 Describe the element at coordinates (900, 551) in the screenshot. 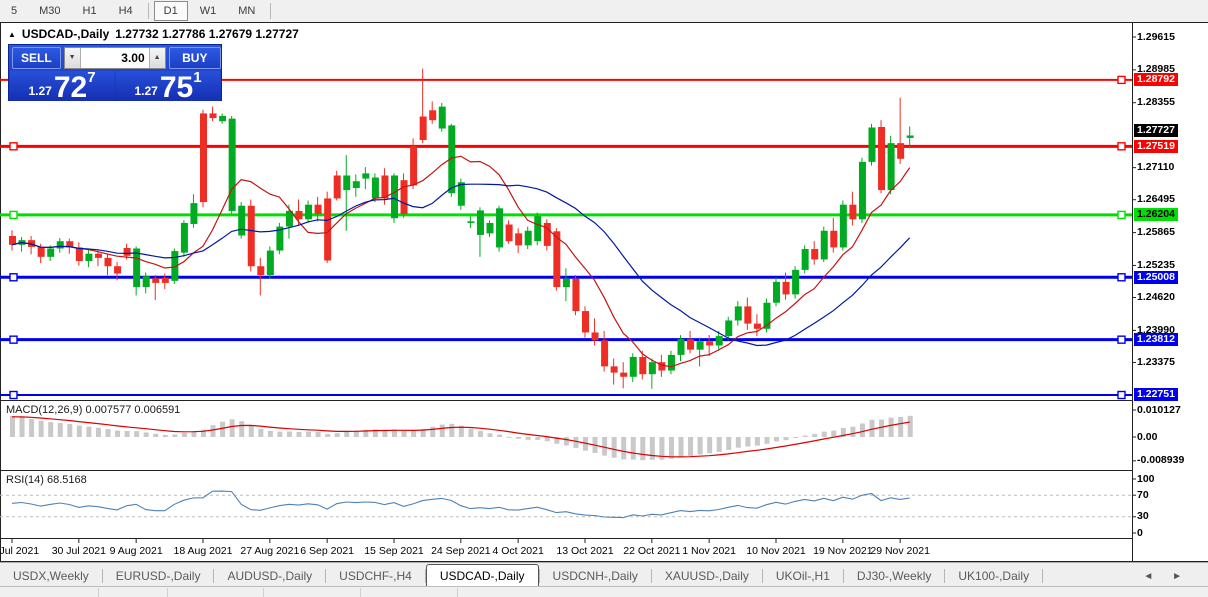

I see `date-tick-label: 29 Nov 2021` at that location.